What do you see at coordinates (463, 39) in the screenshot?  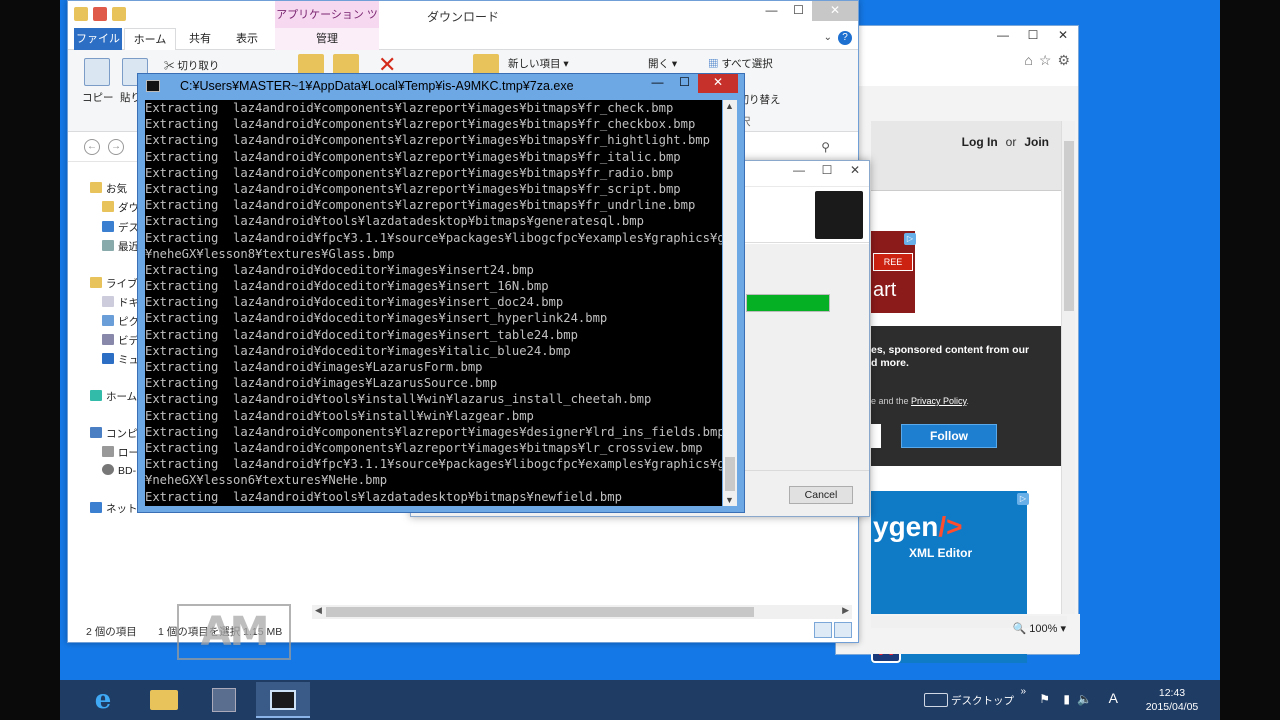 I see `ribbon-tabs: ファイル ホーム 共有 表示 管理 ⌄ ?` at bounding box center [463, 39].